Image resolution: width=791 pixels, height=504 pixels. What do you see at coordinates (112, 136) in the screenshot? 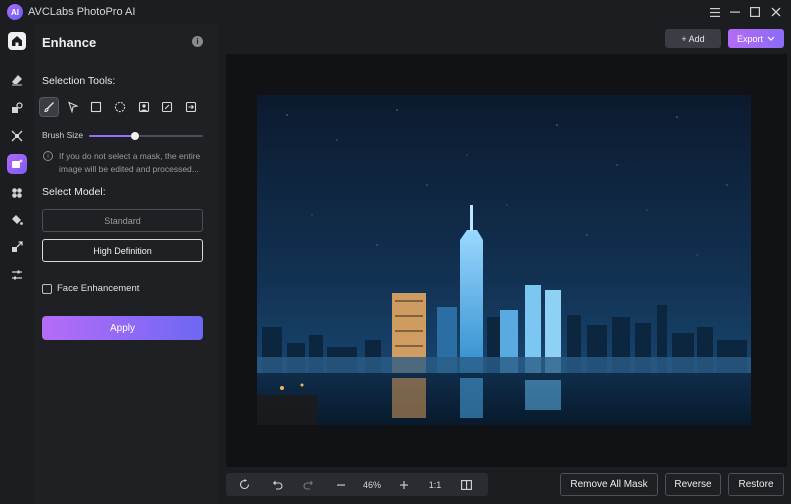
I see `brush-size-fill` at bounding box center [112, 136].